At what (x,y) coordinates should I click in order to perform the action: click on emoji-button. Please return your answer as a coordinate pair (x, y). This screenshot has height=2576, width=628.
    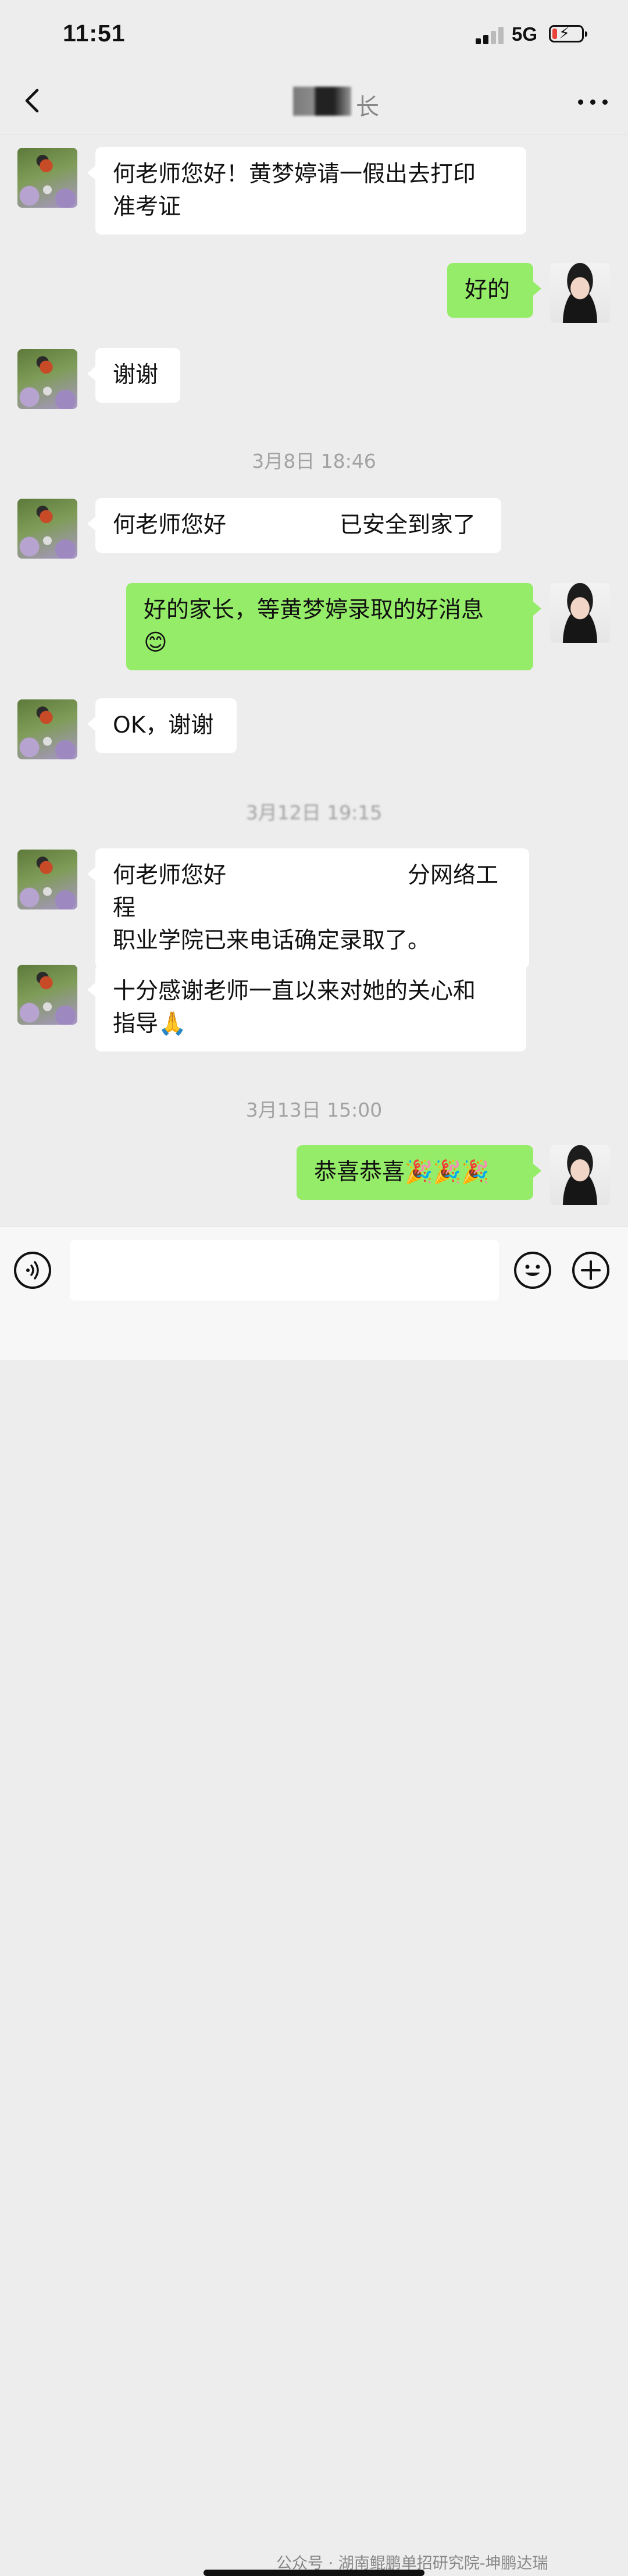
    Looking at the image, I should click on (532, 1270).